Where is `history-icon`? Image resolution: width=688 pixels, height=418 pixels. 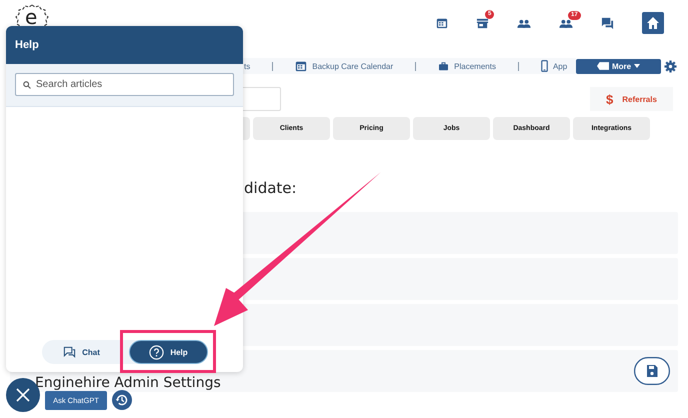
history-icon is located at coordinates (122, 400).